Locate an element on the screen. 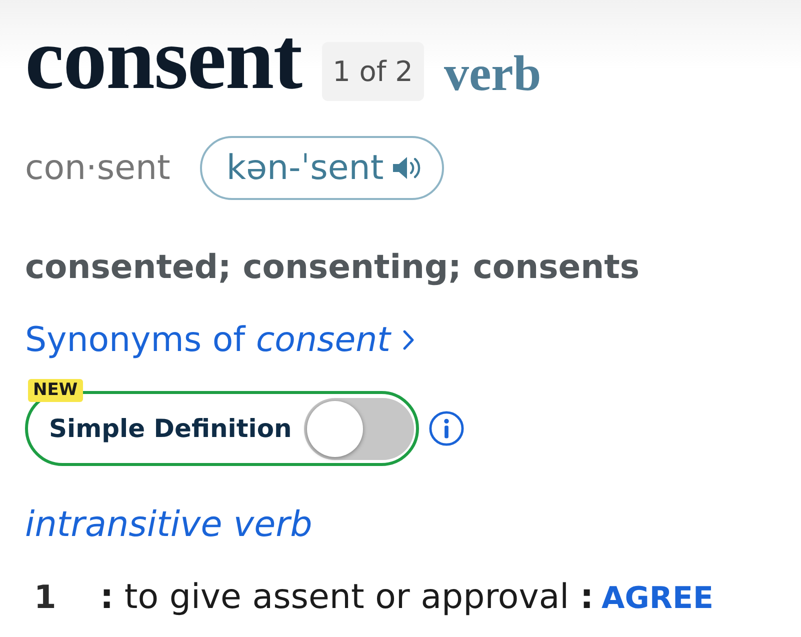  sense-number: 1 is located at coordinates (45, 597).